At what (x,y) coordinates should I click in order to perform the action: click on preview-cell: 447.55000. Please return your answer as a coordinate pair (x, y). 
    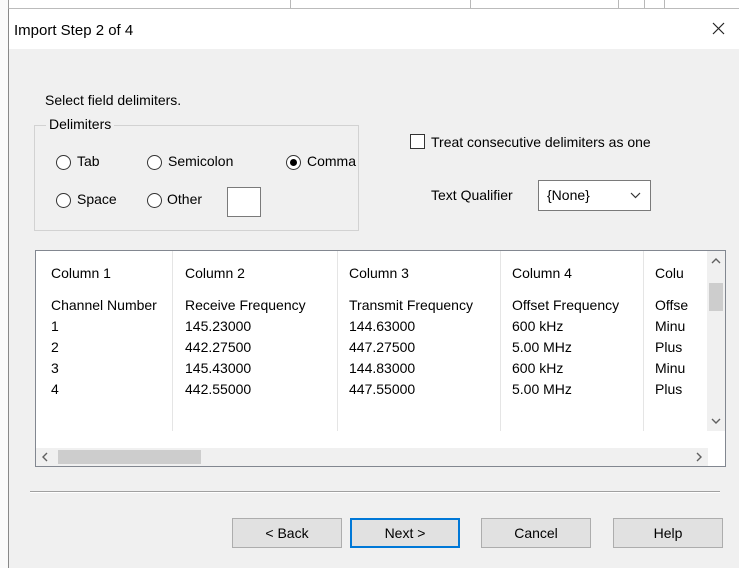
    Looking at the image, I should click on (382, 389).